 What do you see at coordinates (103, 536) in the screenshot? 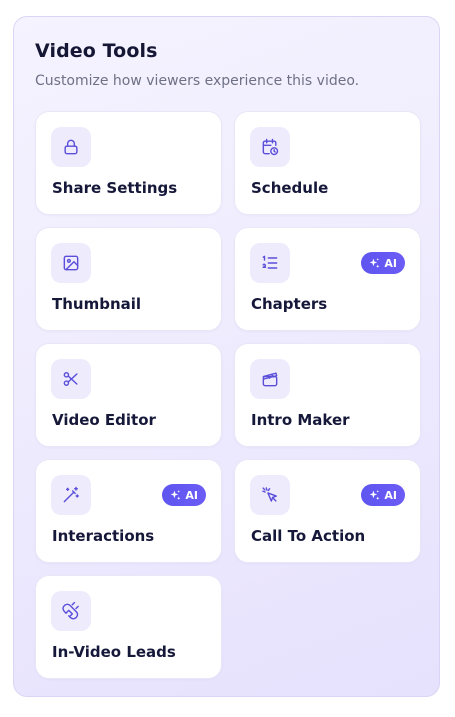
I see `tool-label: Interactions` at bounding box center [103, 536].